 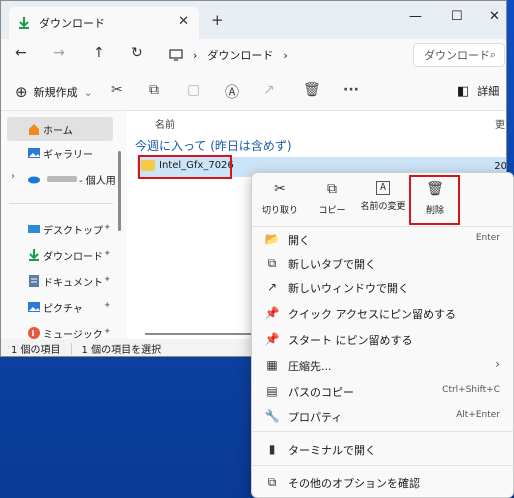 What do you see at coordinates (434, 200) in the screenshot?
I see `delete-highlight-box` at bounding box center [434, 200].